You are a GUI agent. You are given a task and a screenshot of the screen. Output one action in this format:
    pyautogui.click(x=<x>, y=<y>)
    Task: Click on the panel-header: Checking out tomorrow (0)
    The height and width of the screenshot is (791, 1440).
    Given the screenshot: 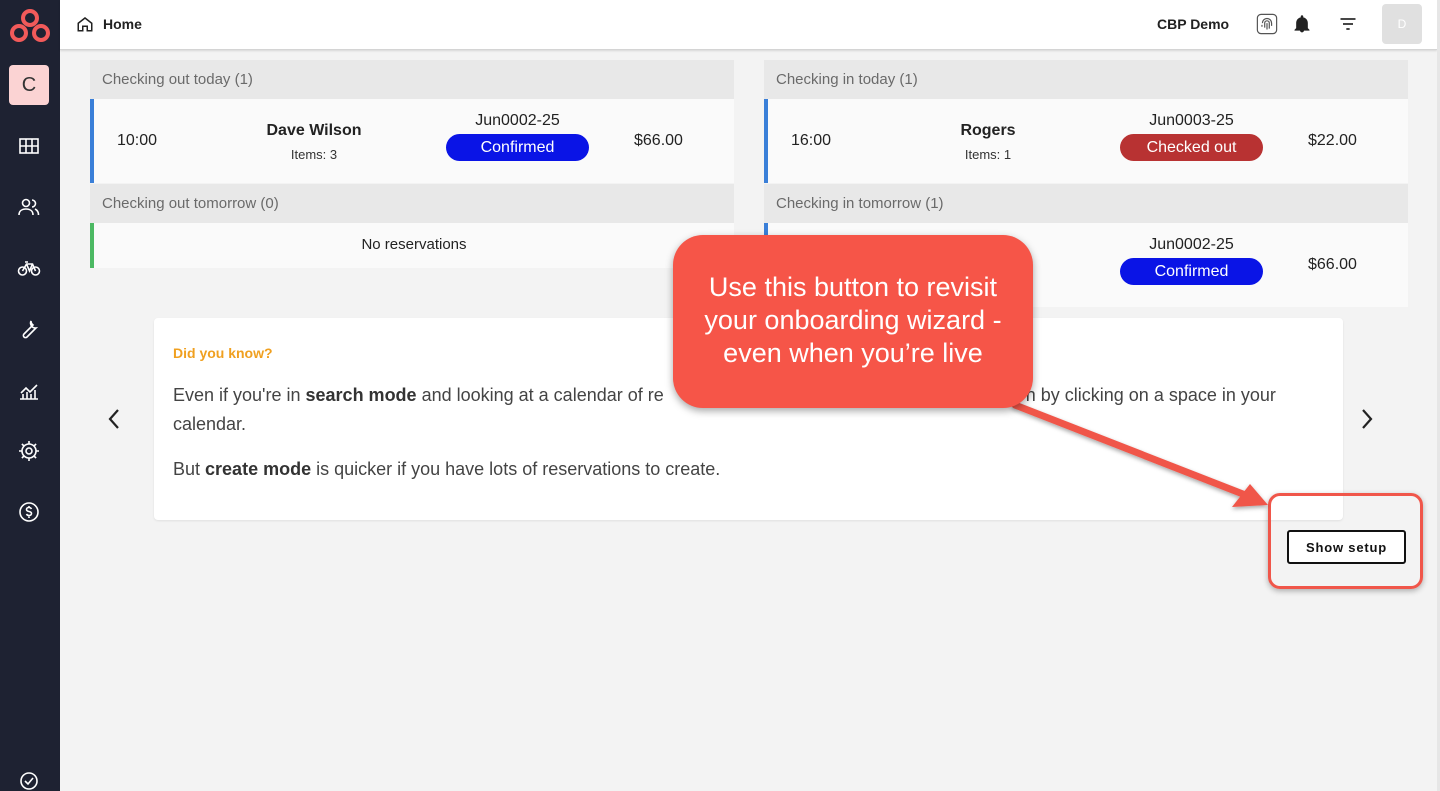 What is the action you would take?
    pyautogui.click(x=412, y=203)
    